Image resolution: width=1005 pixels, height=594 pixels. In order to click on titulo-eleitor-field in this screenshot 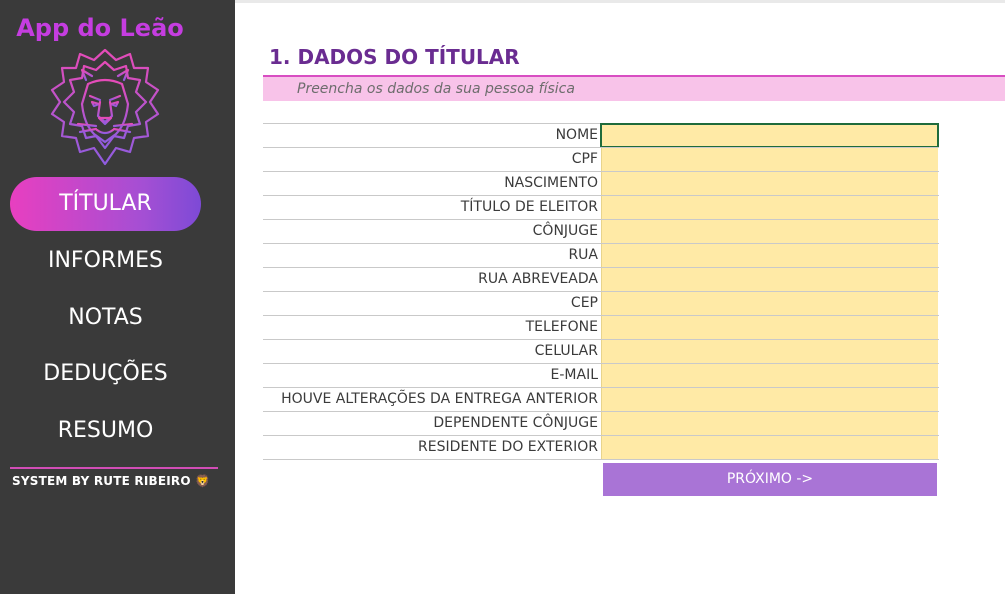, I will do `click(769, 207)`.